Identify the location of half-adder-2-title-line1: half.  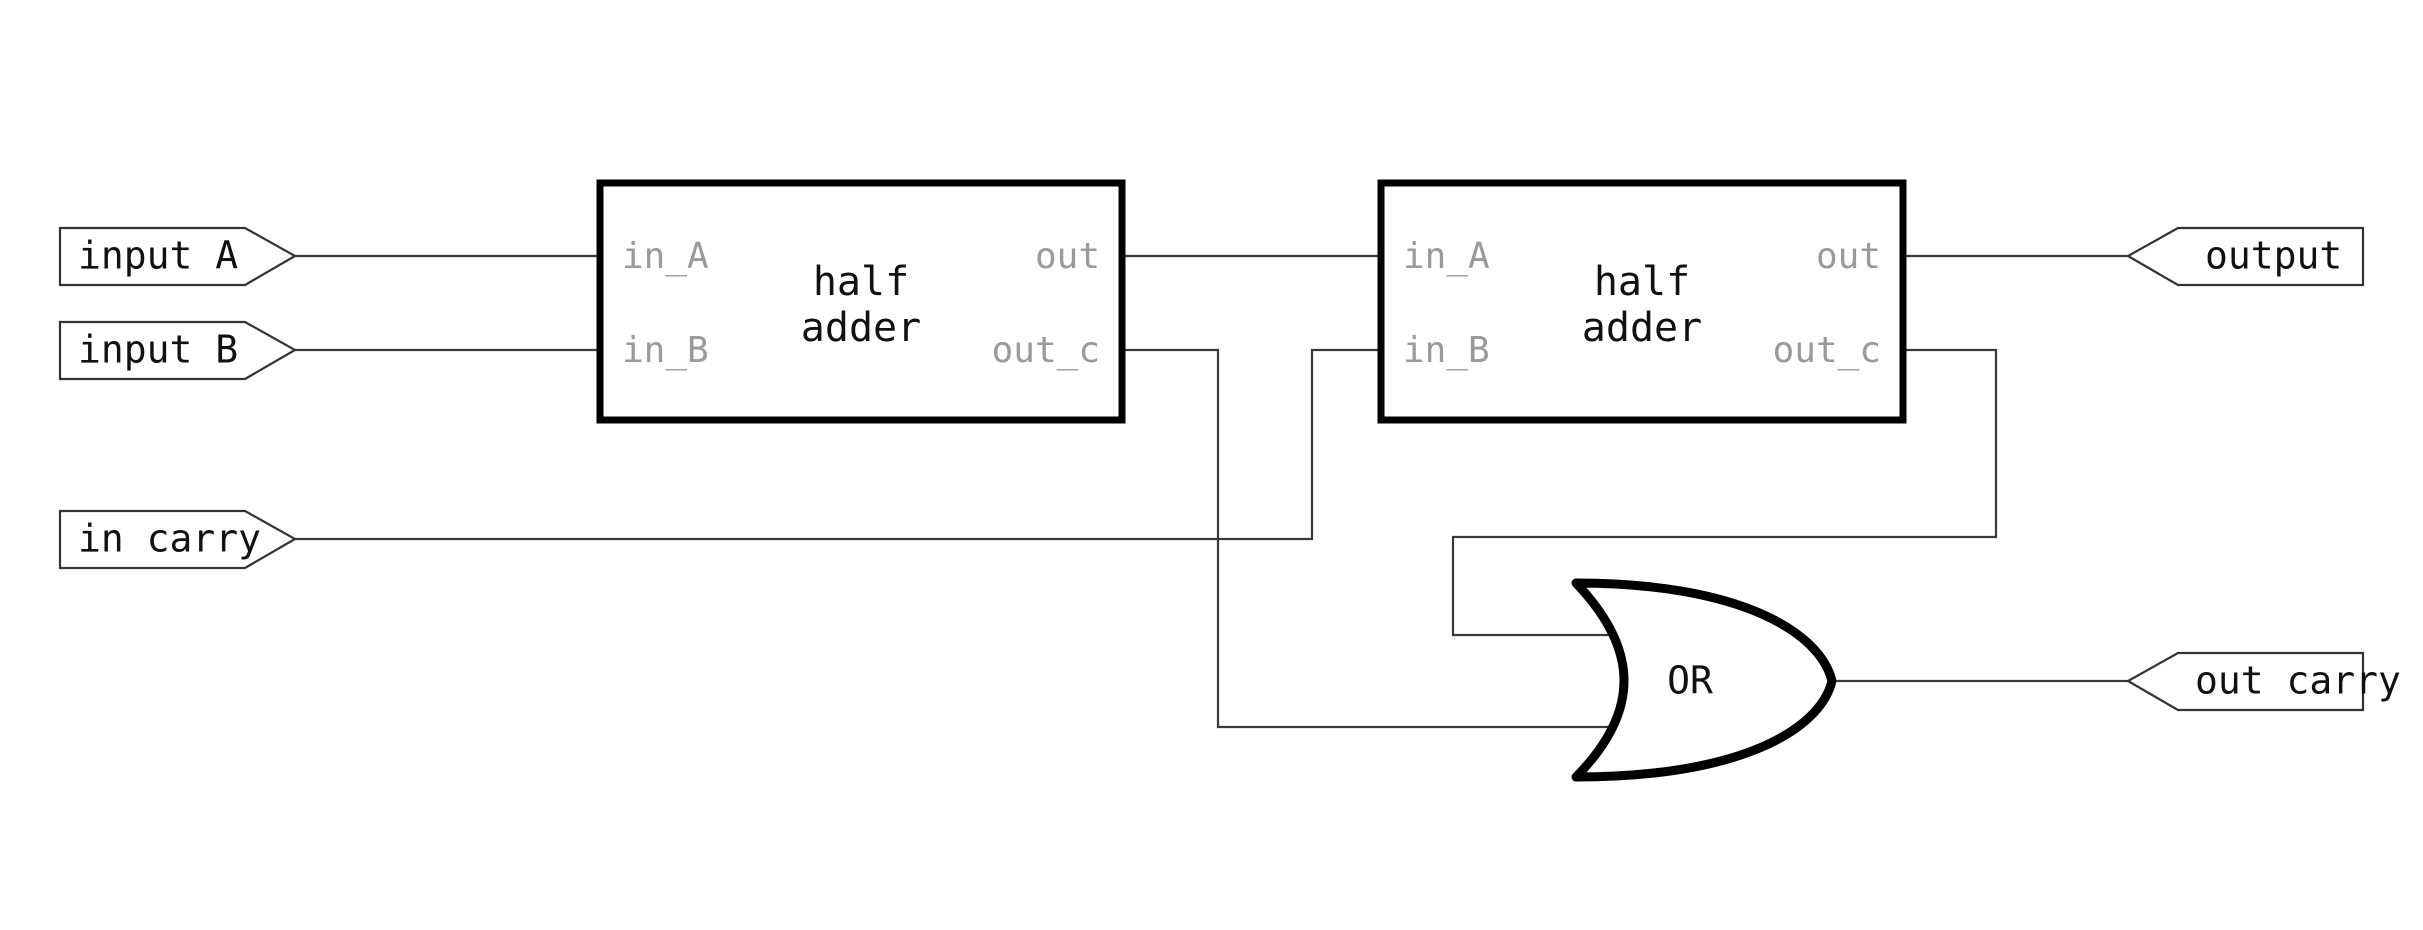
(1642, 282).